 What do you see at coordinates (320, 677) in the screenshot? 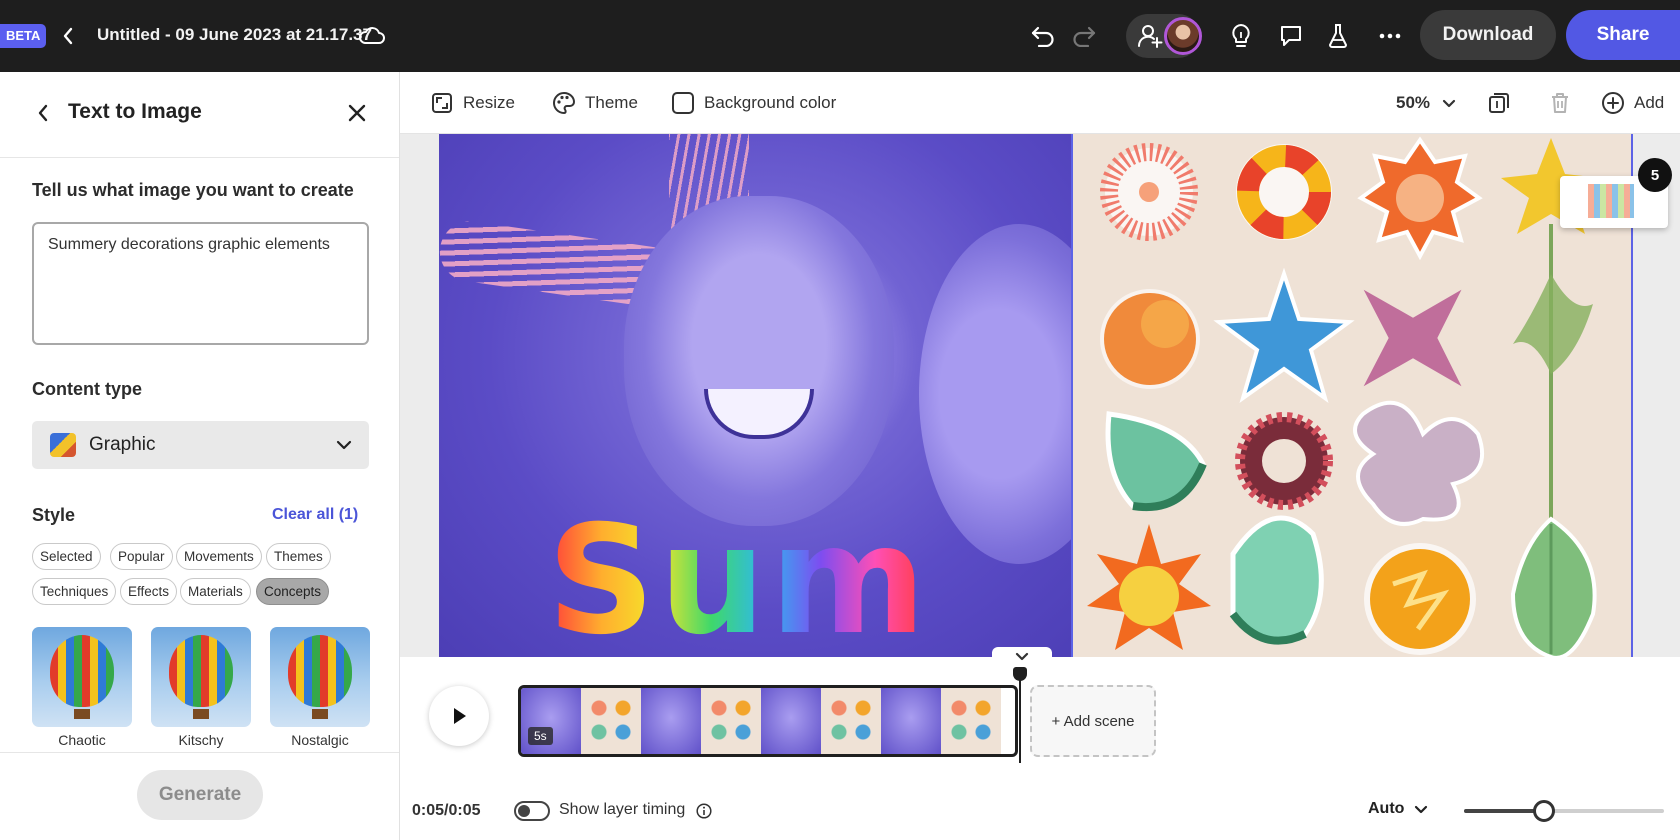
I see `style-thumb-nostalgic` at bounding box center [320, 677].